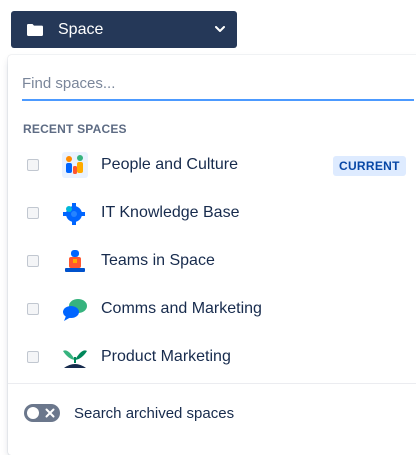 The image size is (416, 455). I want to click on sprout-icon, so click(75, 359).